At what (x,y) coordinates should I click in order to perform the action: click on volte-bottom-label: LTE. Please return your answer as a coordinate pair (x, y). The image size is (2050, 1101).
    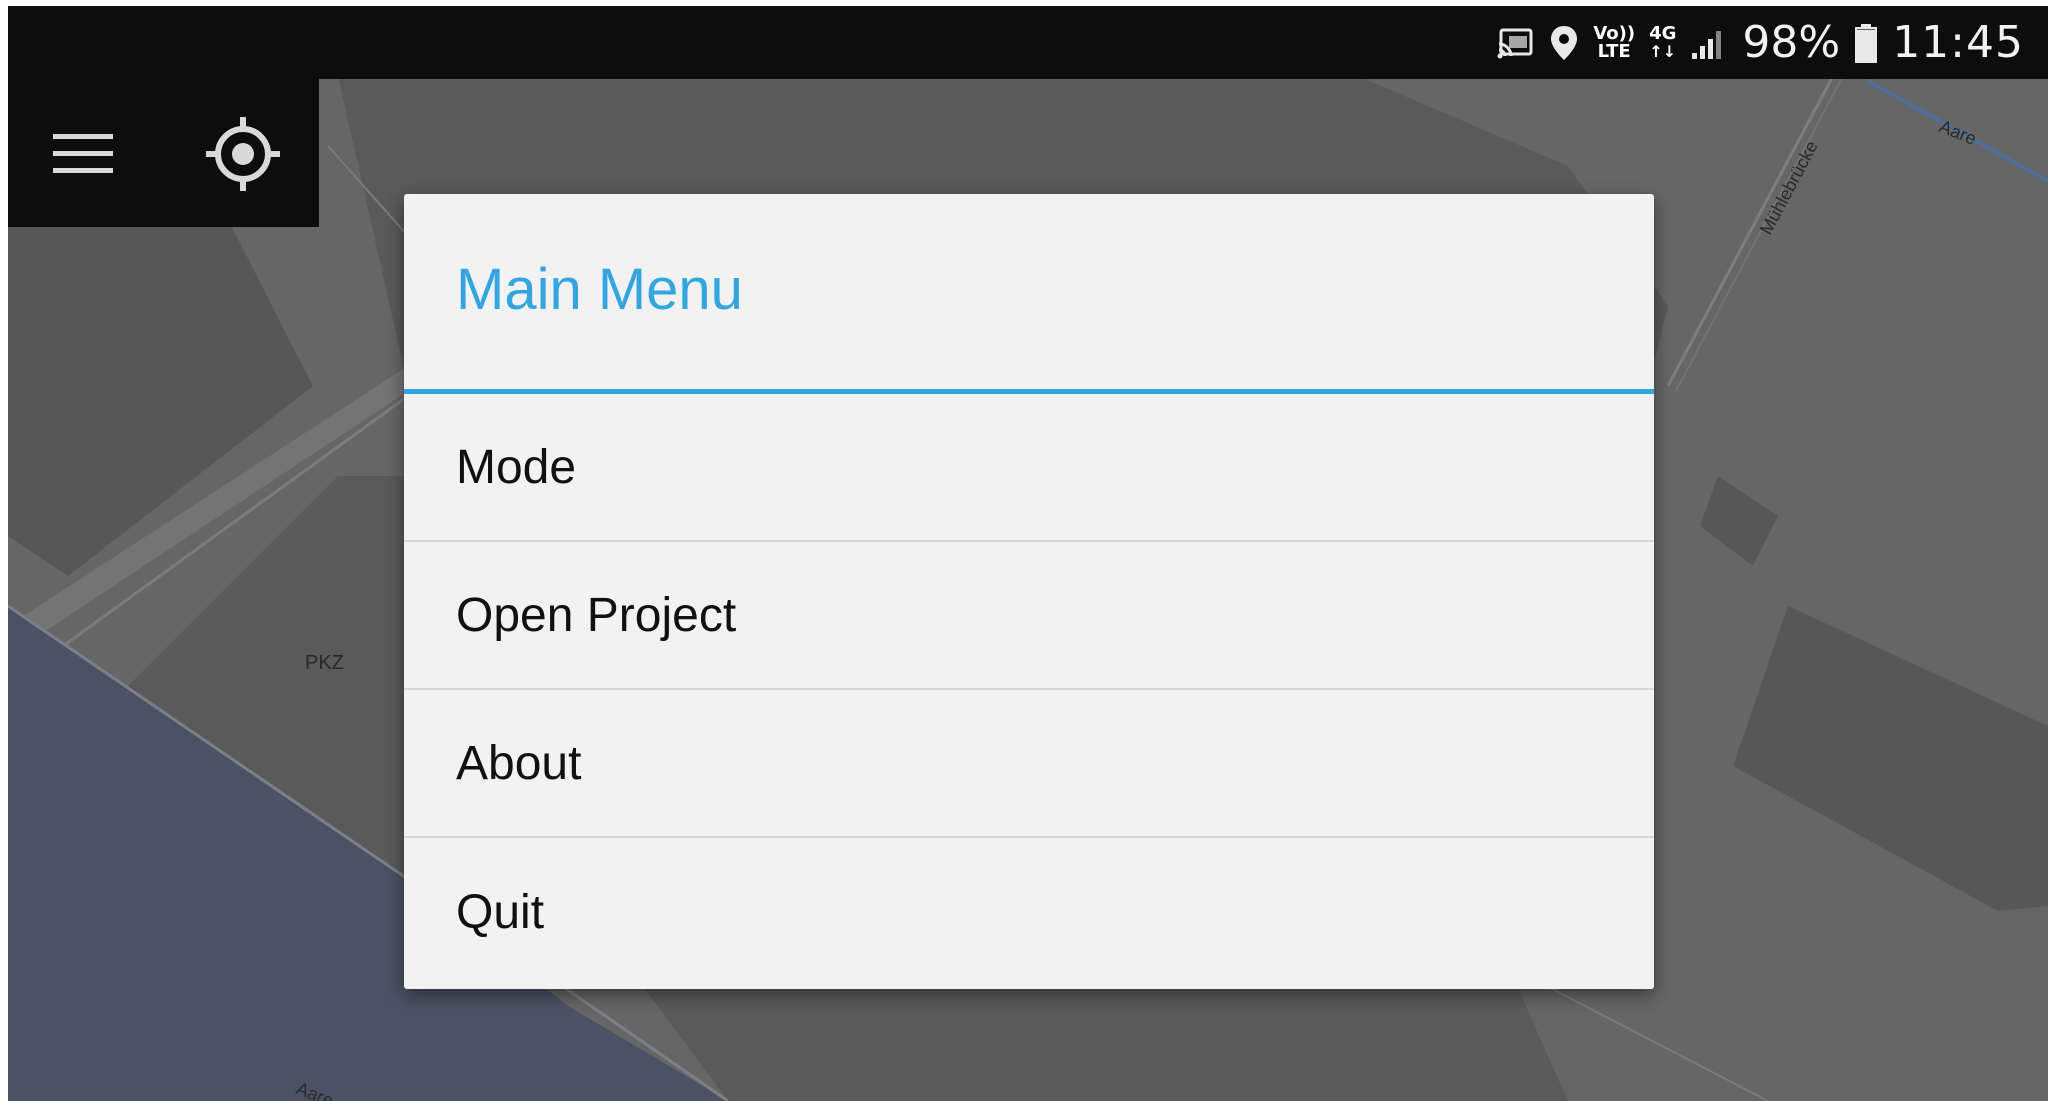
    Looking at the image, I should click on (1614, 51).